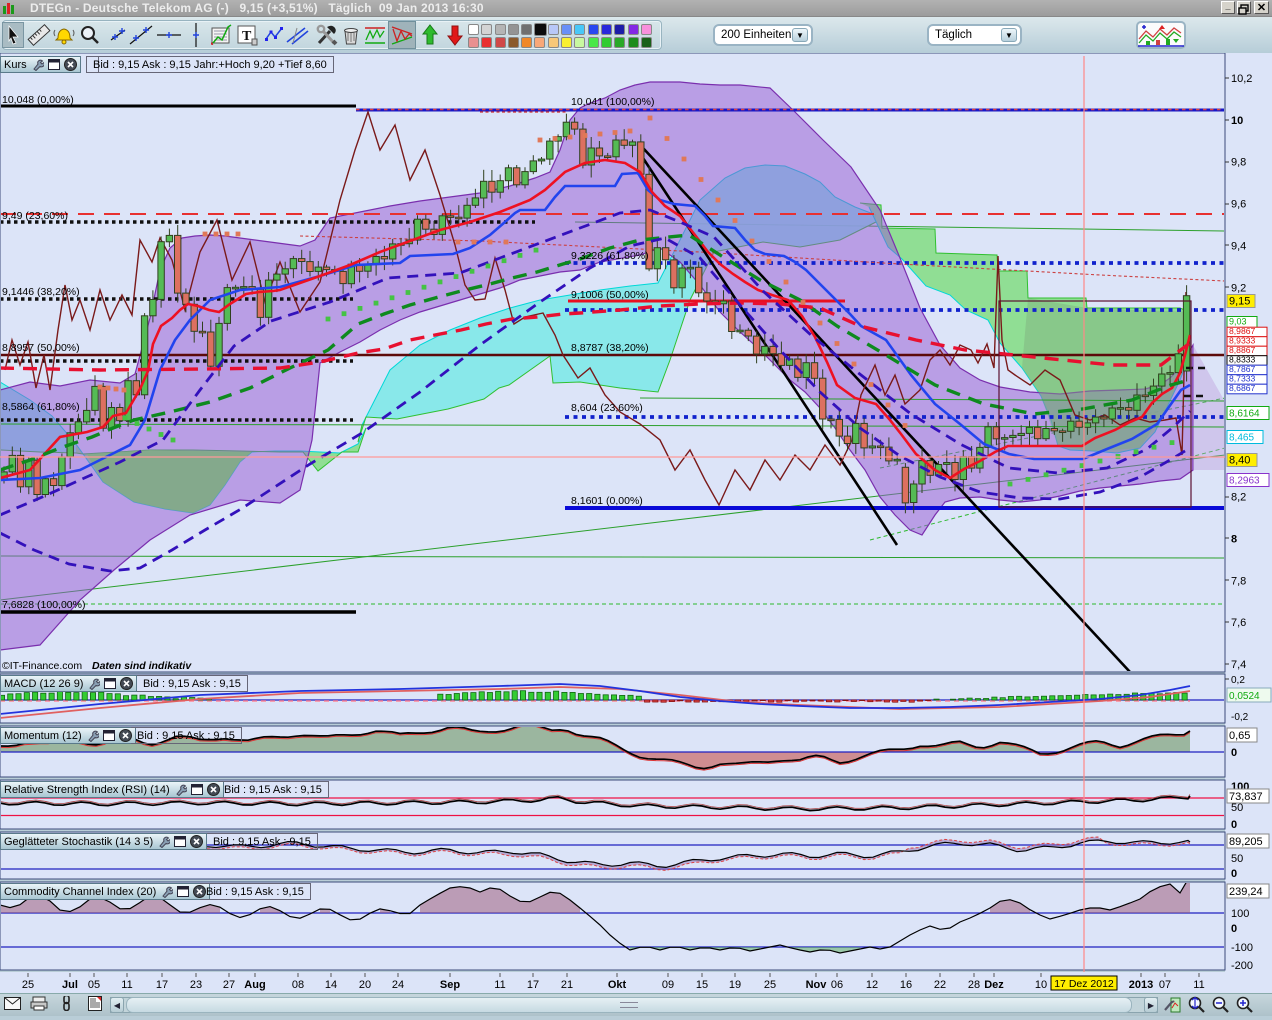 The image size is (1272, 1020). I want to click on svg-text: 17 Dez 2012, so click(1084, 984).